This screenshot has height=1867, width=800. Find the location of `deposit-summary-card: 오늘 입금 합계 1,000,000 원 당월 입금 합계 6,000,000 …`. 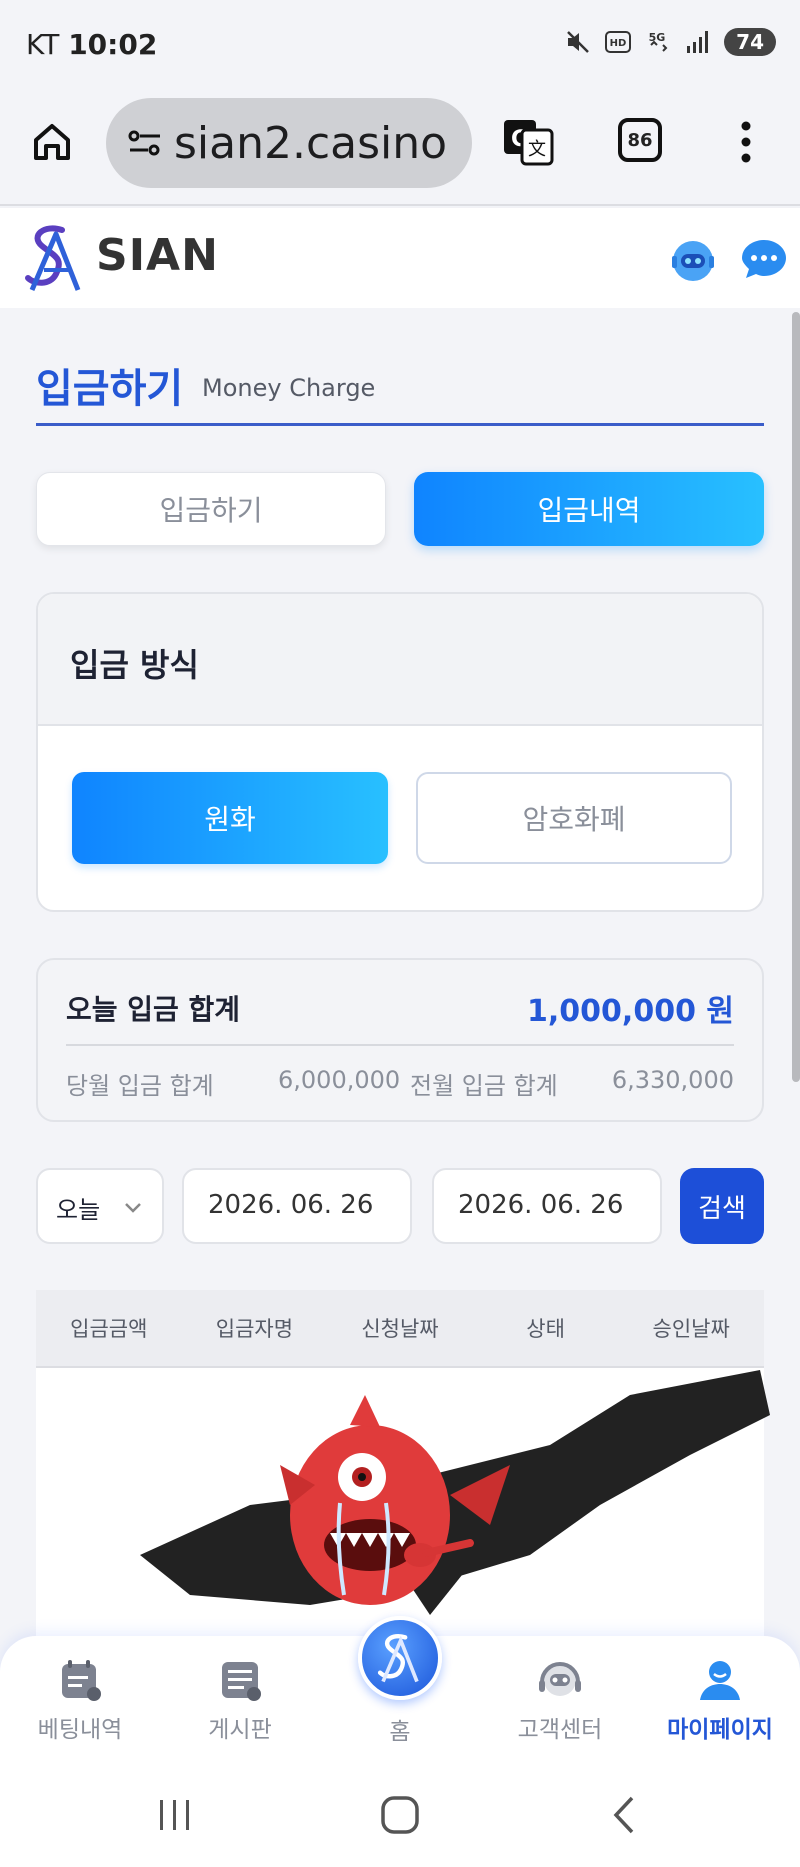

deposit-summary-card: 오늘 입금 합계 1,000,000 원 당월 입금 합계 6,000,000 … is located at coordinates (400, 1040).